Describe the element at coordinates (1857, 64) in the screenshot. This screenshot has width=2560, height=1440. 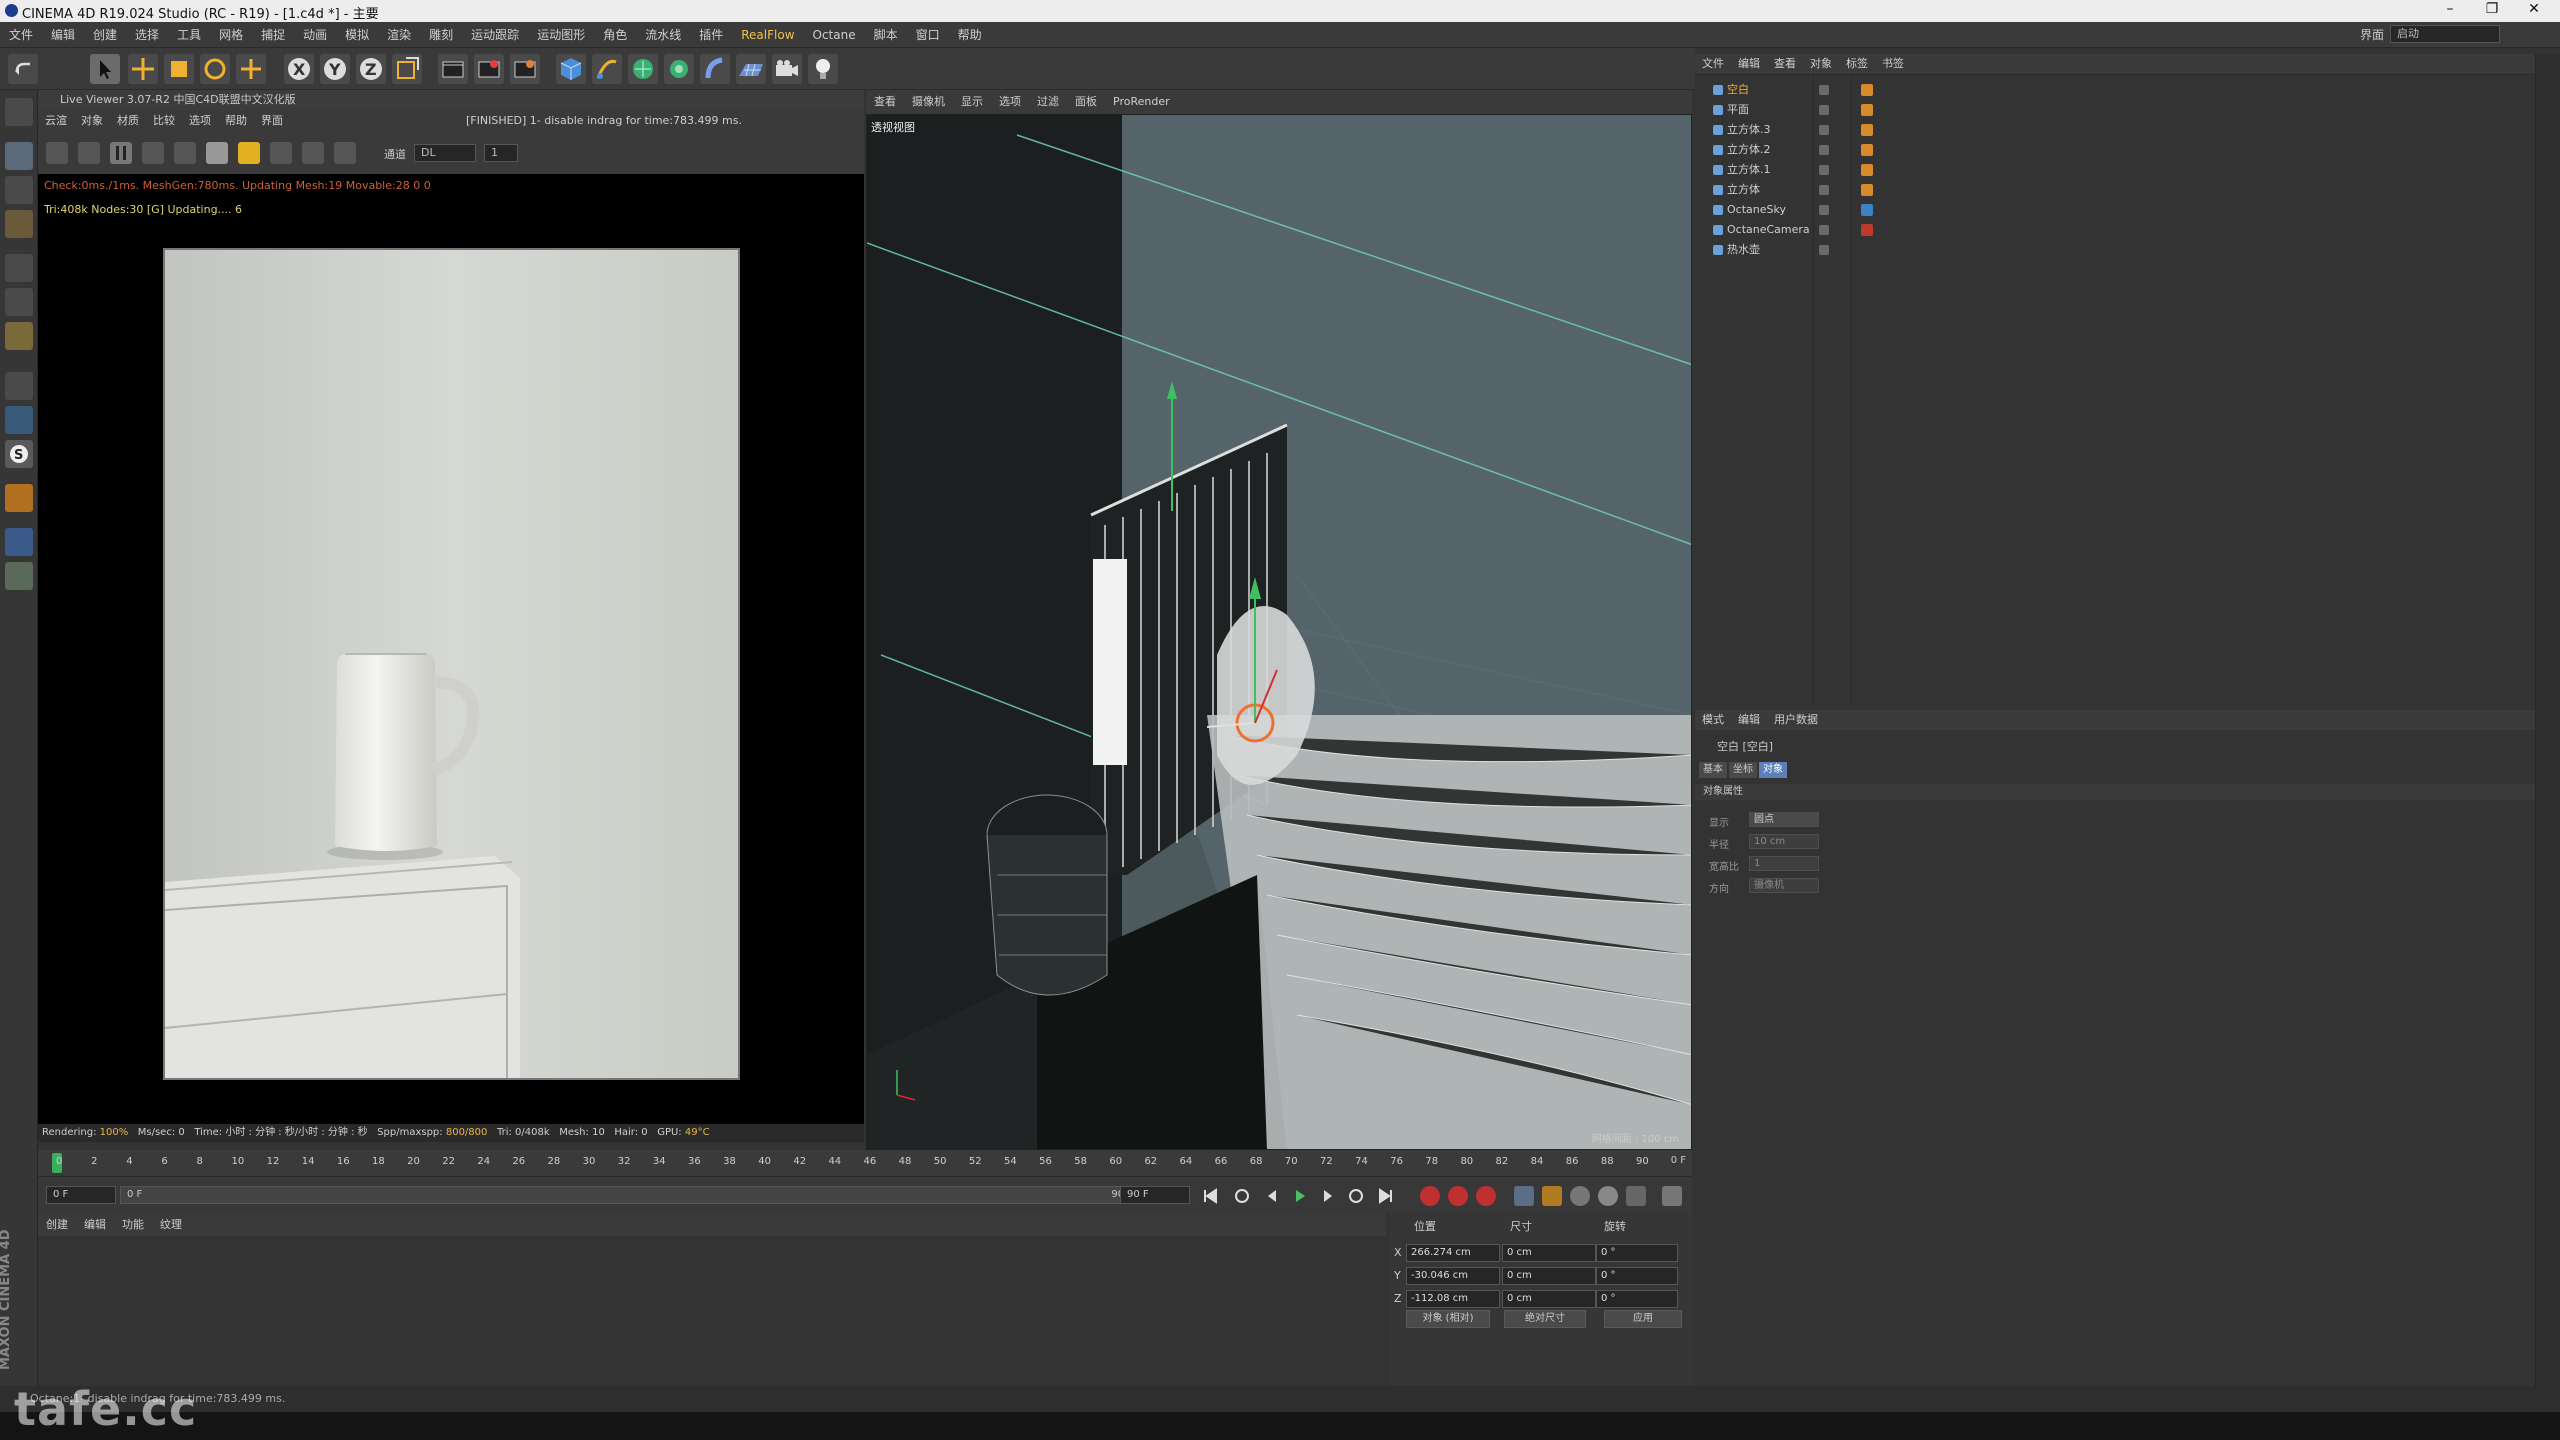
I see `object-menu-item-4: 标签` at that location.